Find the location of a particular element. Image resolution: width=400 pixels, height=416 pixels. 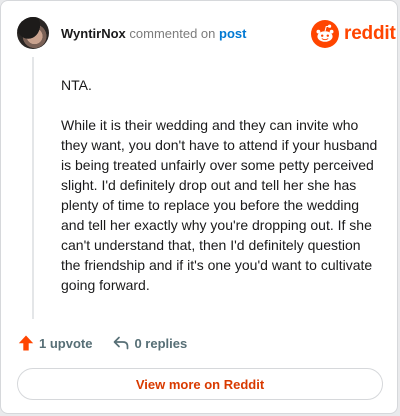

upvote-arrow-icon is located at coordinates (26, 343).